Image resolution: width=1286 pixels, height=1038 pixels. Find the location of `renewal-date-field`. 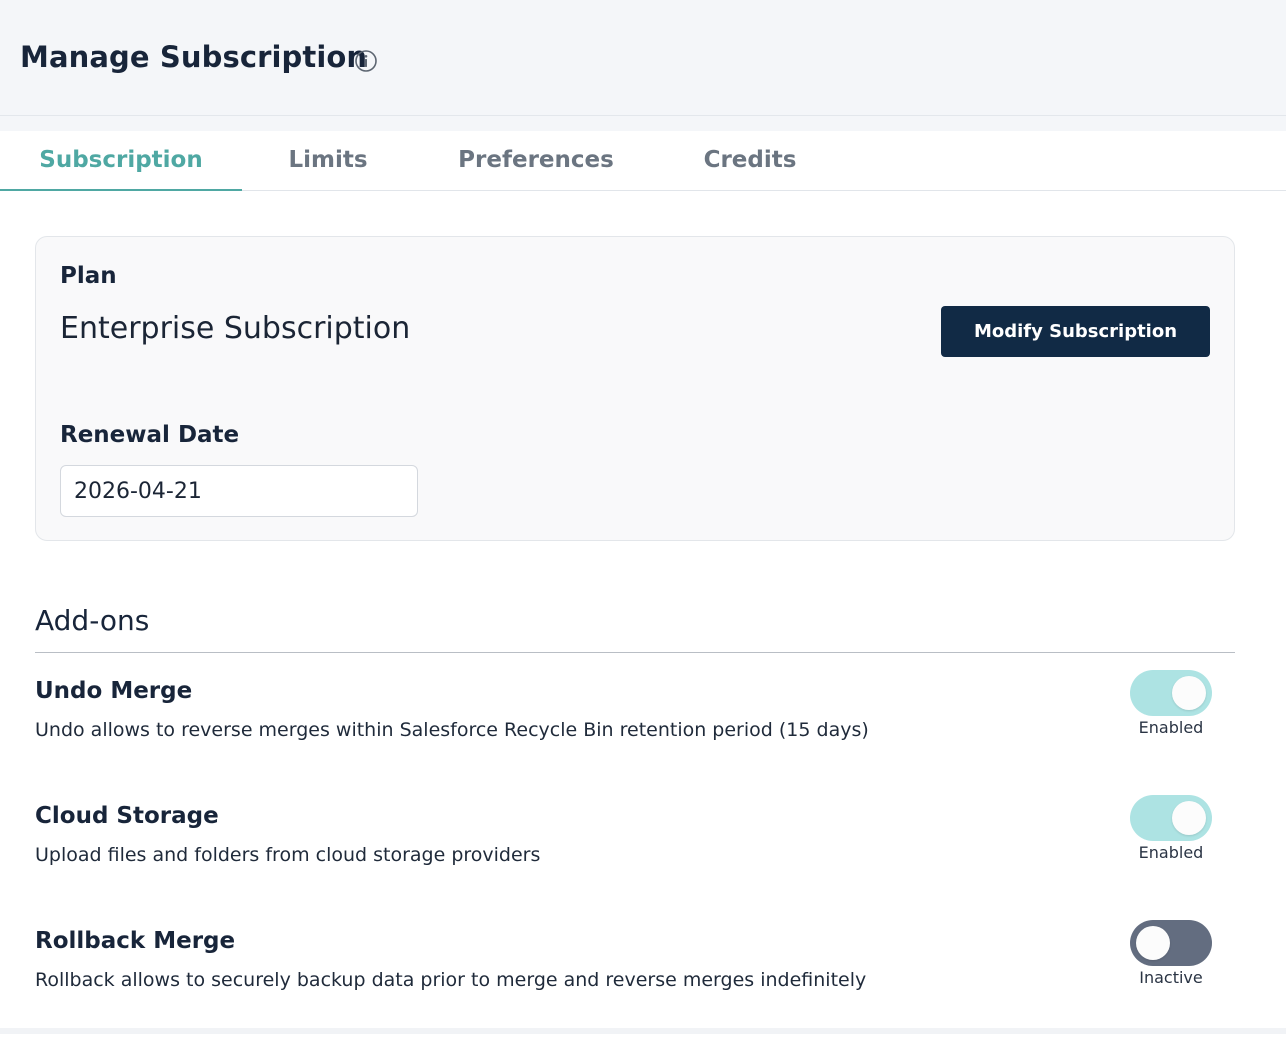

renewal-date-field is located at coordinates (239, 491).